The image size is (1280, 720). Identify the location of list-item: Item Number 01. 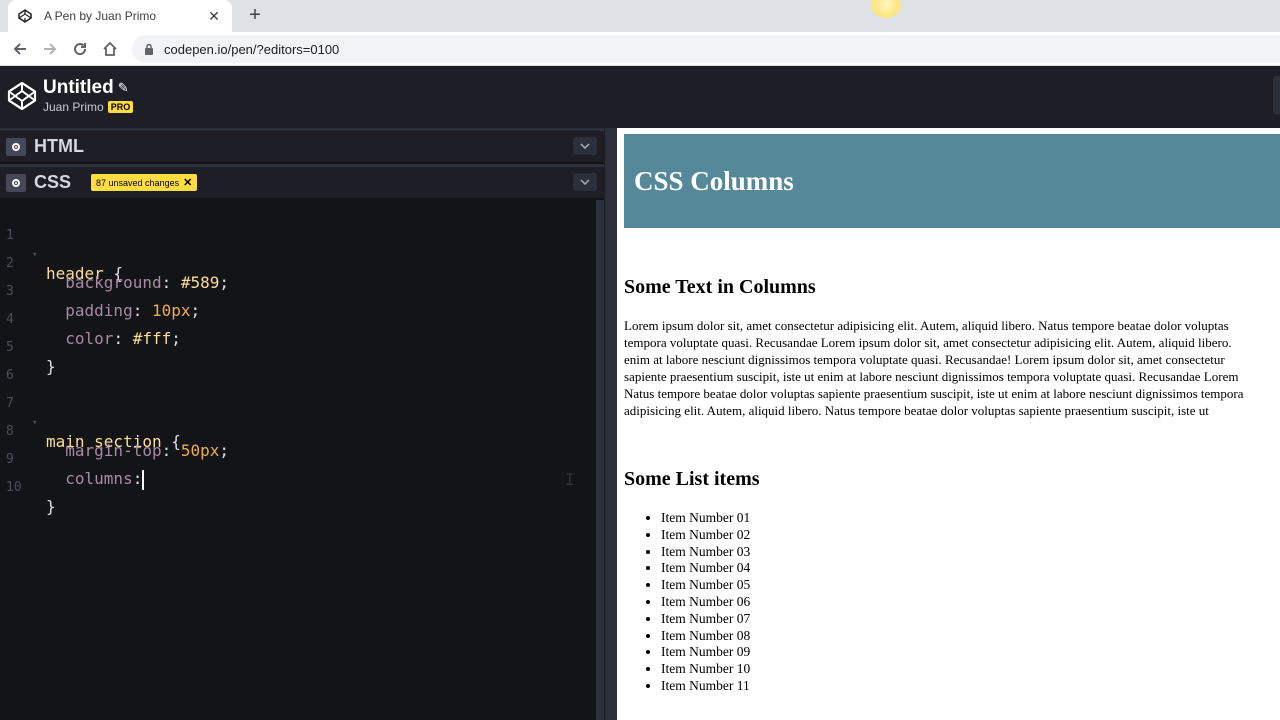
(705, 518).